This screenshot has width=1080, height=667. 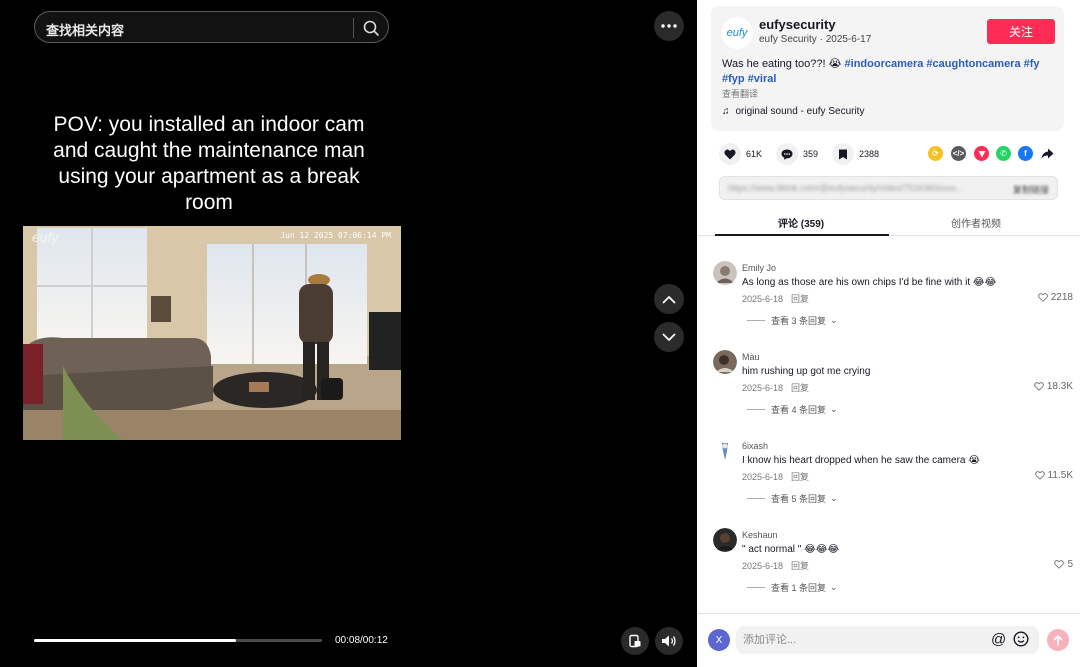 I want to click on comment-button: 359, so click(x=797, y=154).